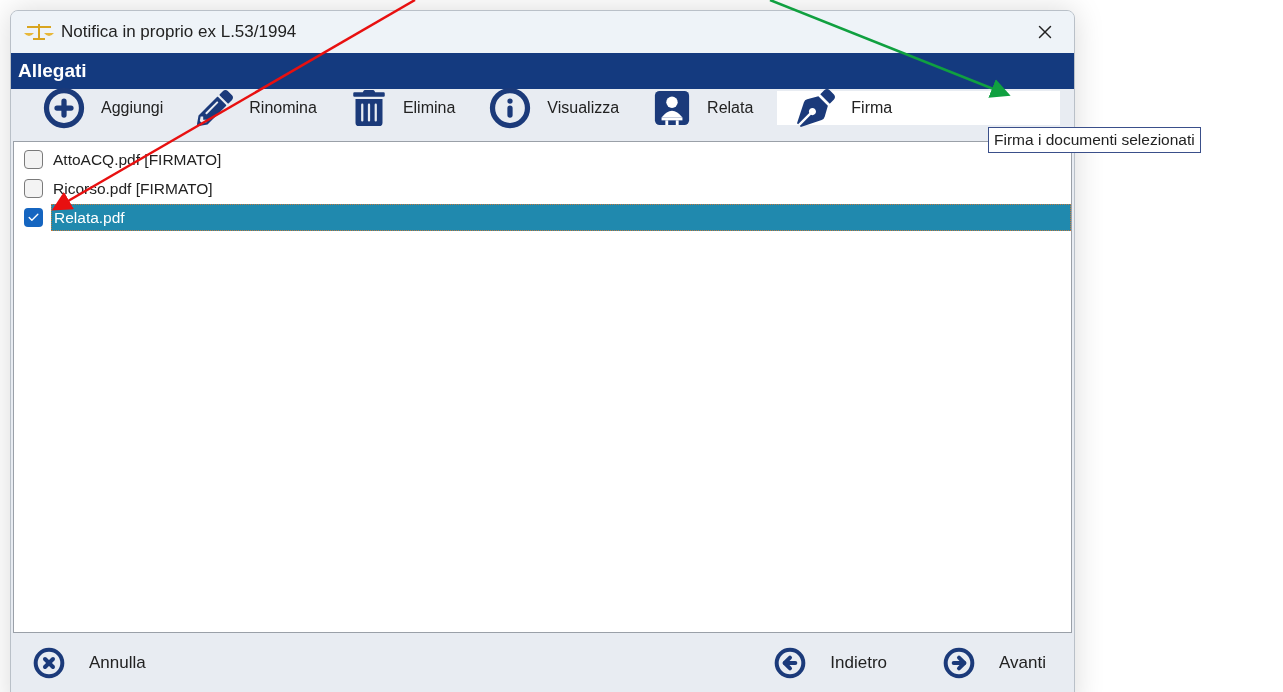 This screenshot has width=1283, height=692. I want to click on section-title: Allegati, so click(52, 70).